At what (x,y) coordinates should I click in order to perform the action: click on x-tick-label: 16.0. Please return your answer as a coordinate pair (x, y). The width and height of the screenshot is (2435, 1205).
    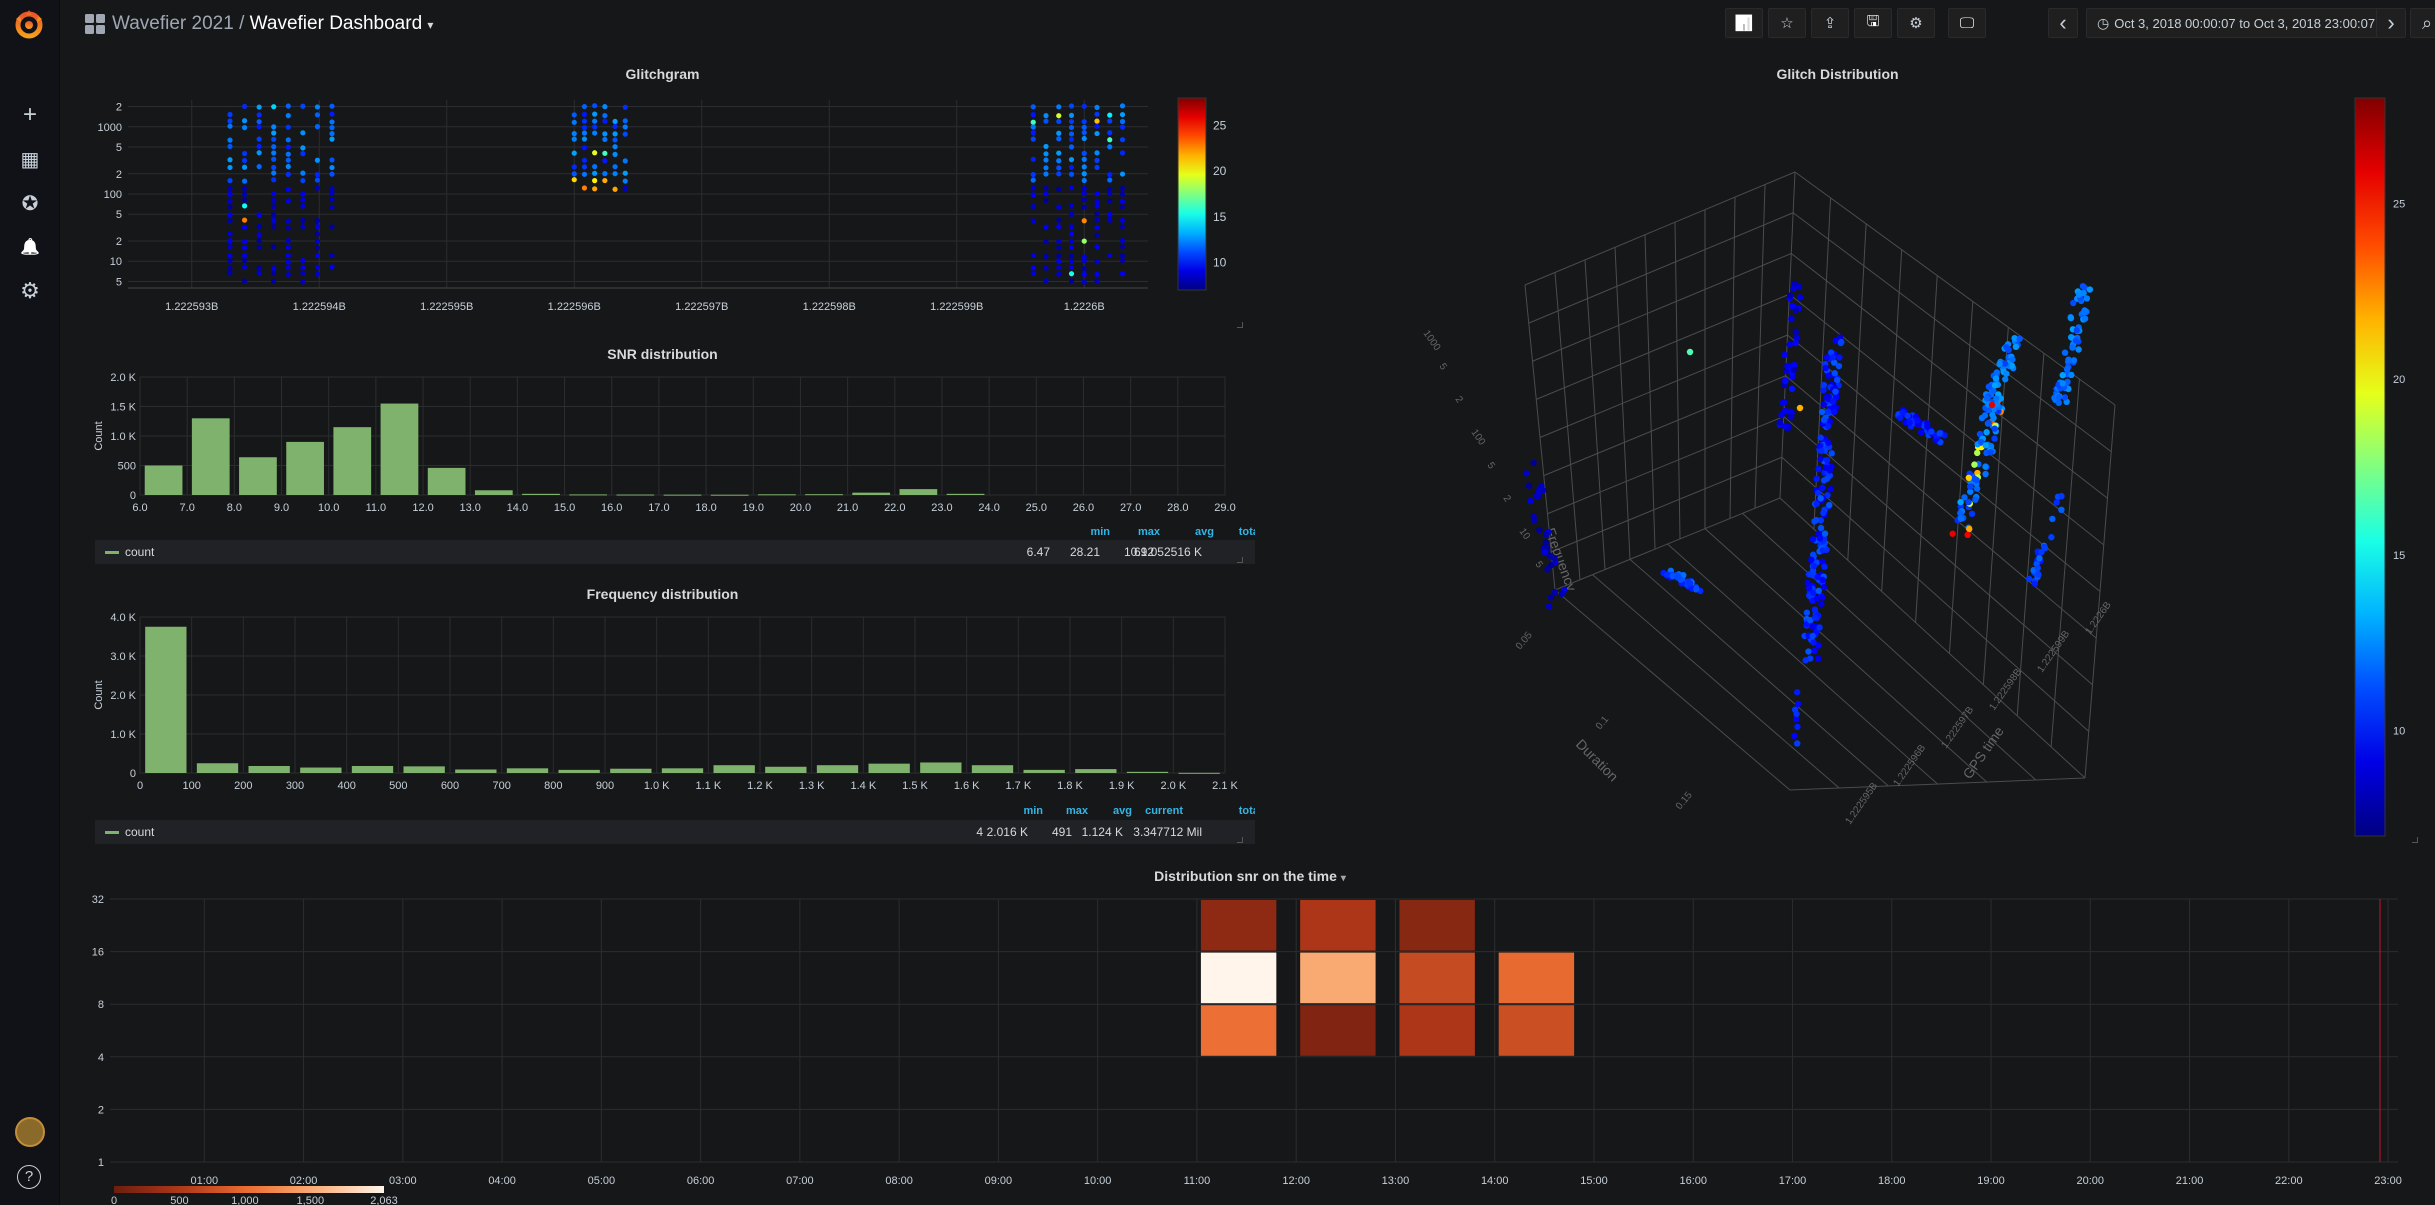
    Looking at the image, I should click on (611, 508).